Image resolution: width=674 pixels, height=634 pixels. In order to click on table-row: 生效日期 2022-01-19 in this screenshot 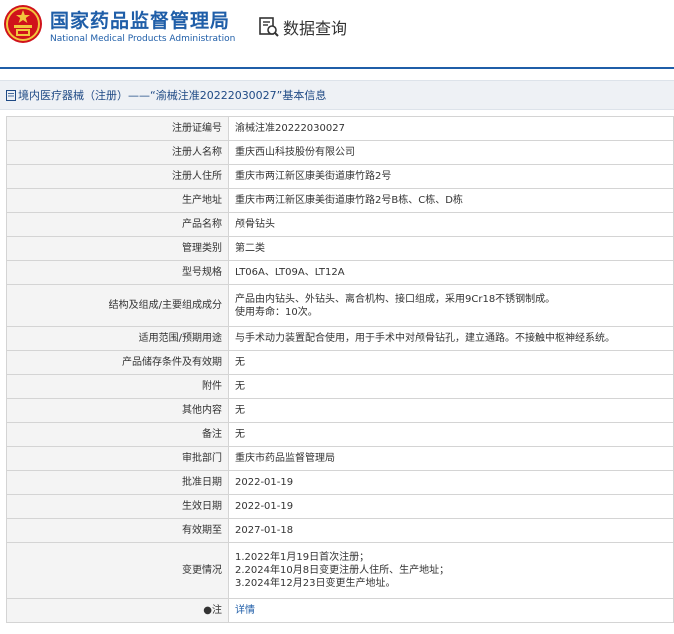, I will do `click(340, 506)`.